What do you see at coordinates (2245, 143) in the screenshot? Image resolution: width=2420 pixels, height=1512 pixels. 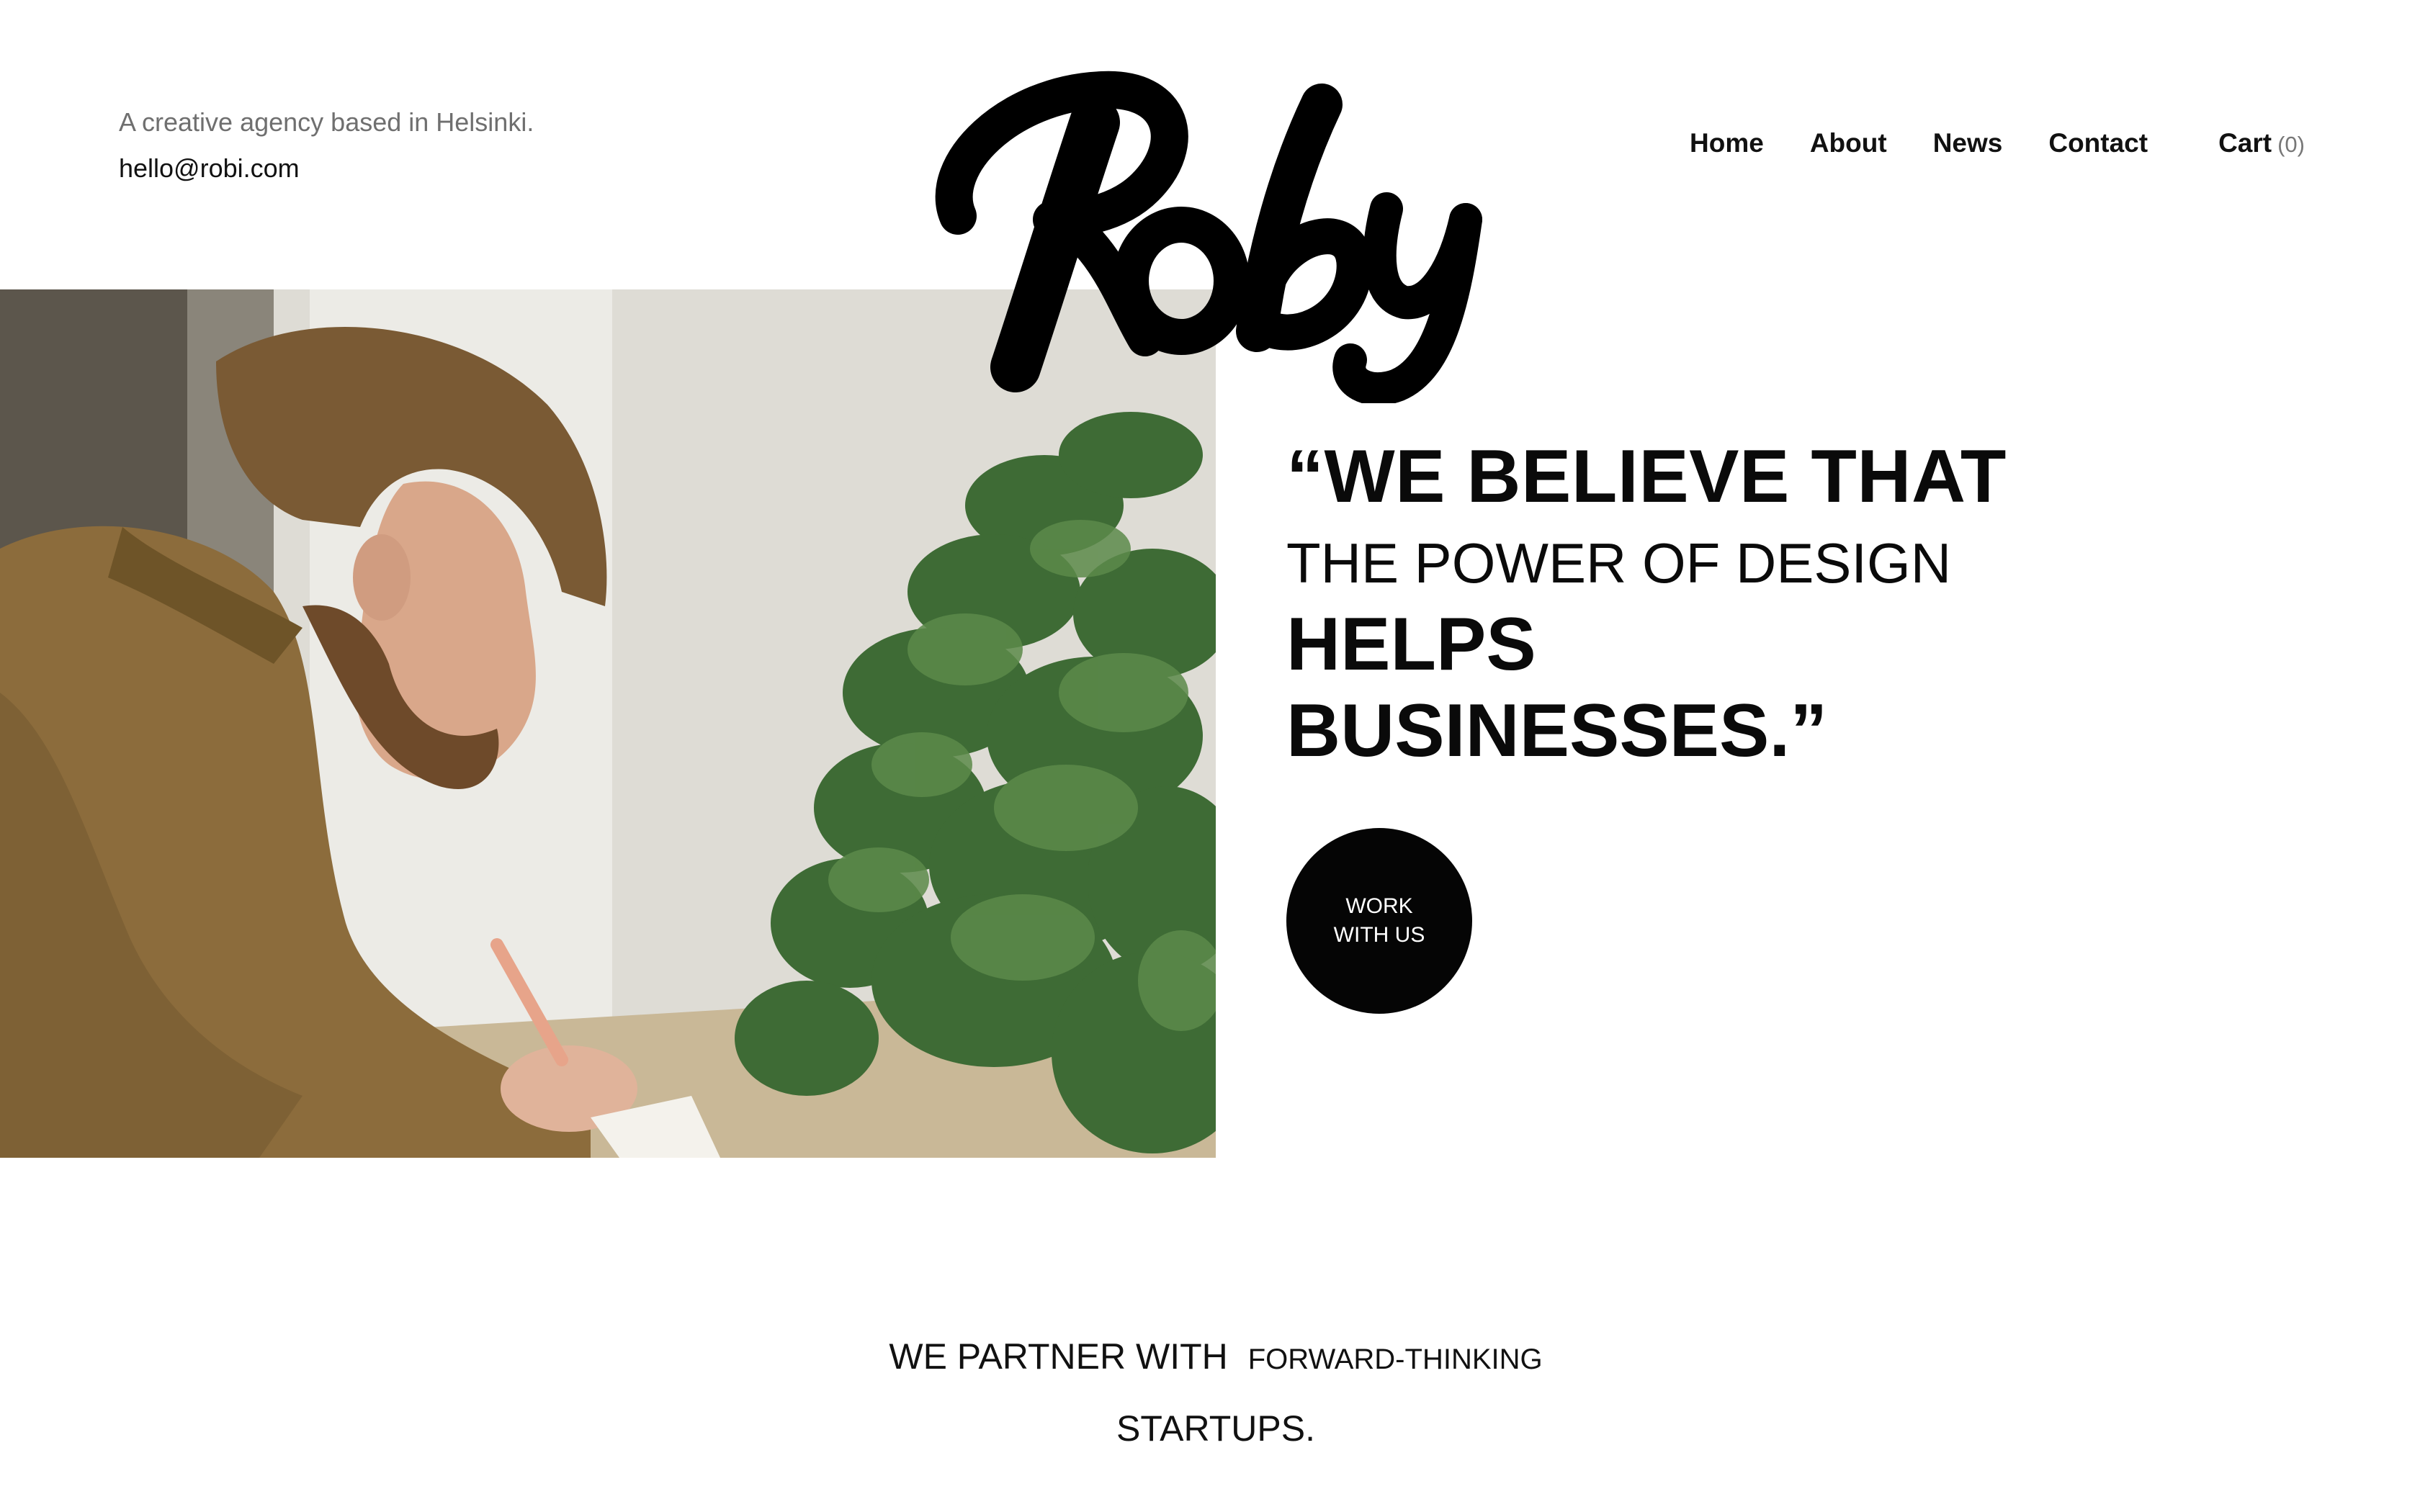 I see `cart-label: Cart` at bounding box center [2245, 143].